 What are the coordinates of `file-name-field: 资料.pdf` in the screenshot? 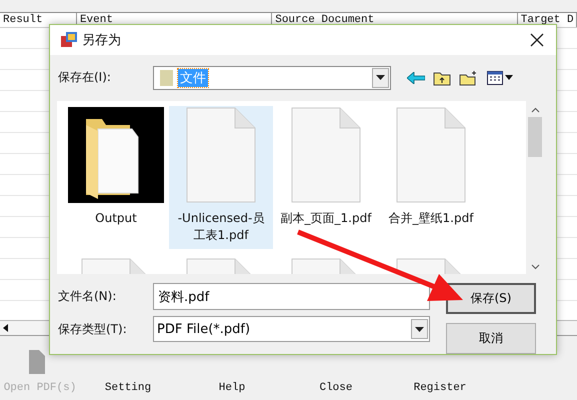 It's located at (291, 296).